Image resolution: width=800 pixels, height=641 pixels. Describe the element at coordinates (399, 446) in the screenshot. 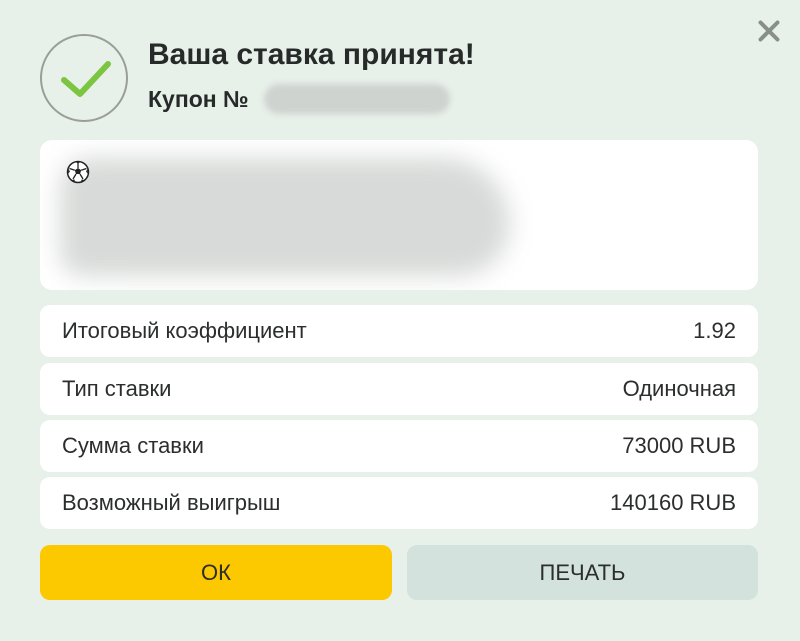

I see `detail-row-stake: Сумма ставки 73000 RUB` at that location.